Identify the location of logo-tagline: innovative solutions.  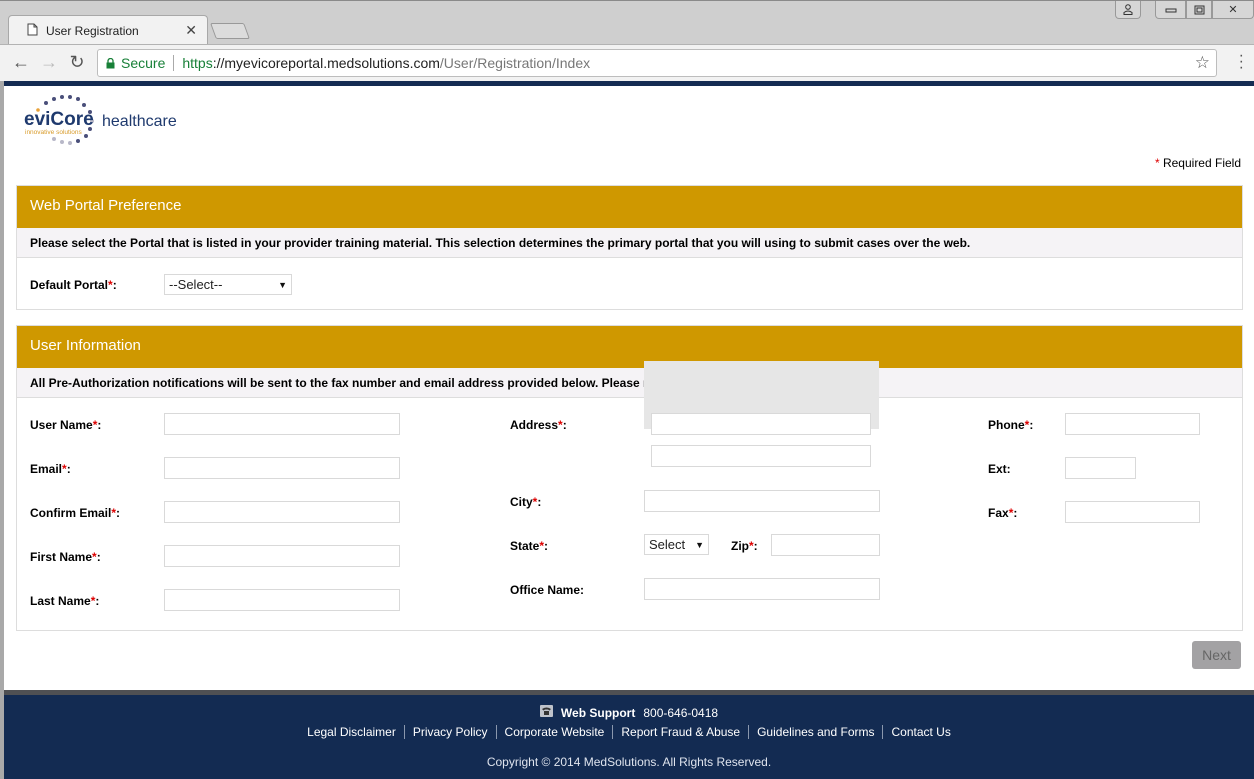
(53, 132).